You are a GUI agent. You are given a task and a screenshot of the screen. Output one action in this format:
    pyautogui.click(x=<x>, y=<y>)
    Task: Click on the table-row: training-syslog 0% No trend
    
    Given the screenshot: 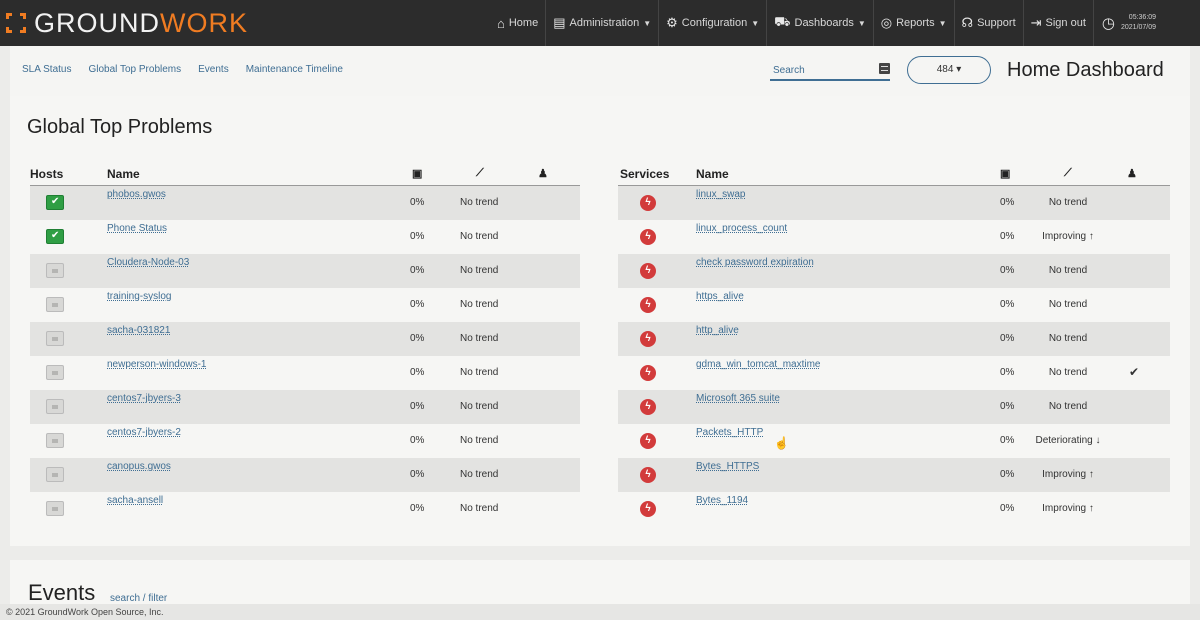 What is the action you would take?
    pyautogui.click(x=305, y=305)
    